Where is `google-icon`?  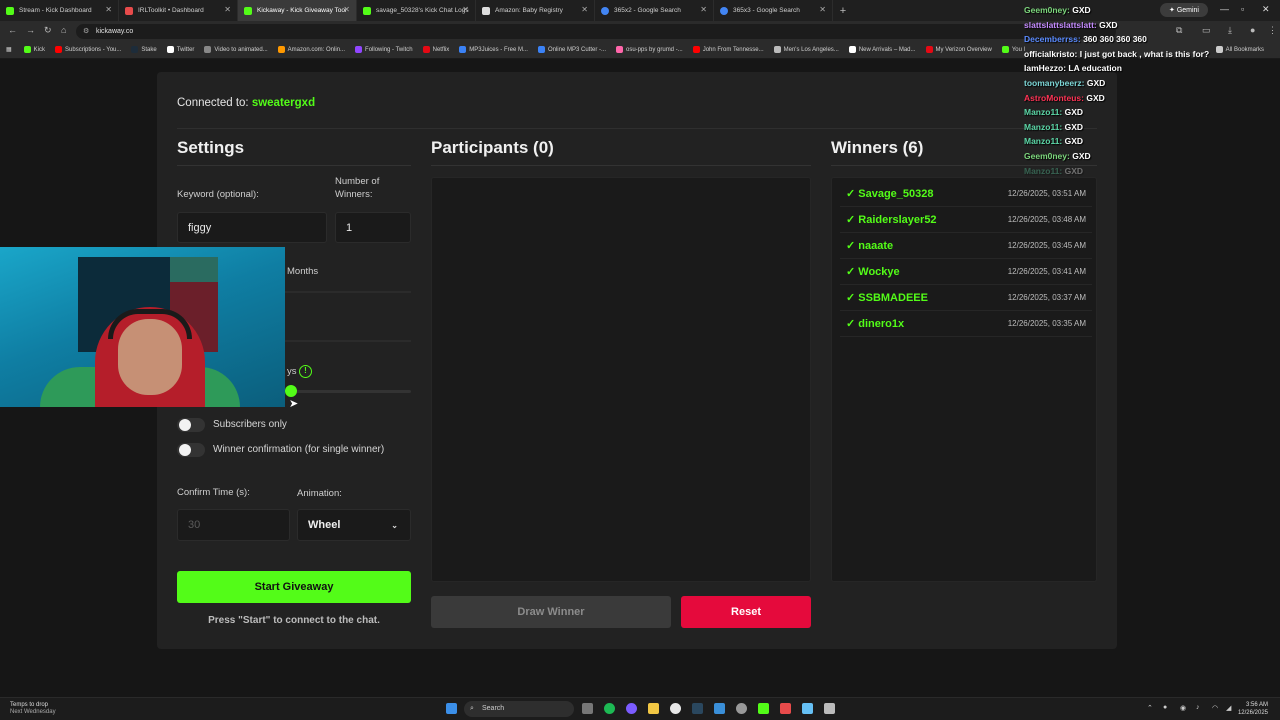
google-icon is located at coordinates (605, 10).